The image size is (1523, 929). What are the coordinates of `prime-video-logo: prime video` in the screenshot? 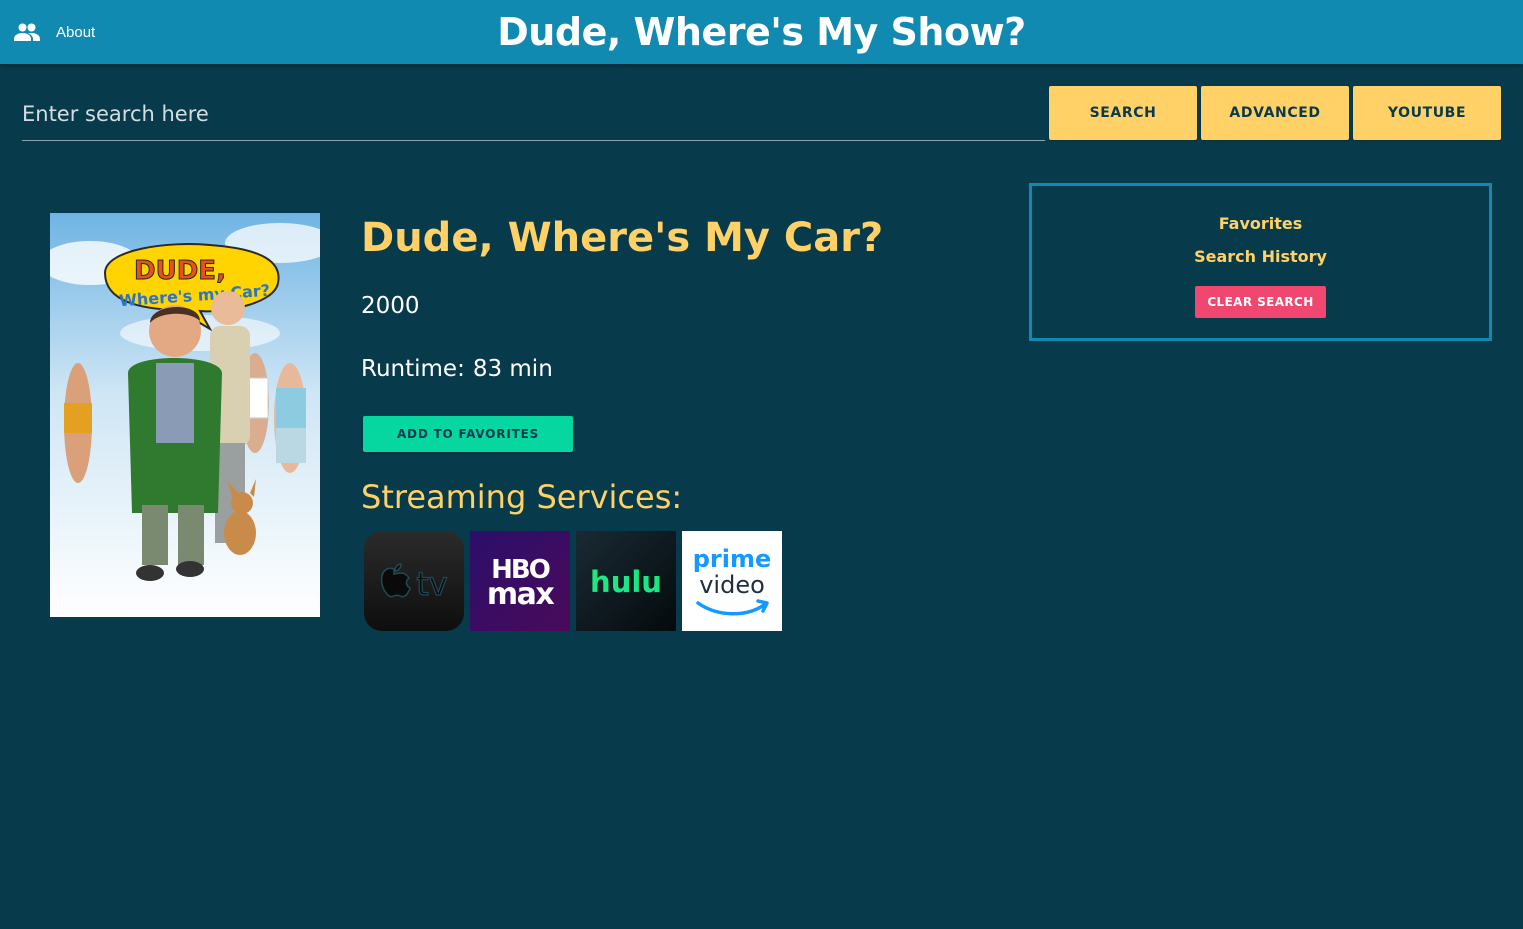 It's located at (732, 581).